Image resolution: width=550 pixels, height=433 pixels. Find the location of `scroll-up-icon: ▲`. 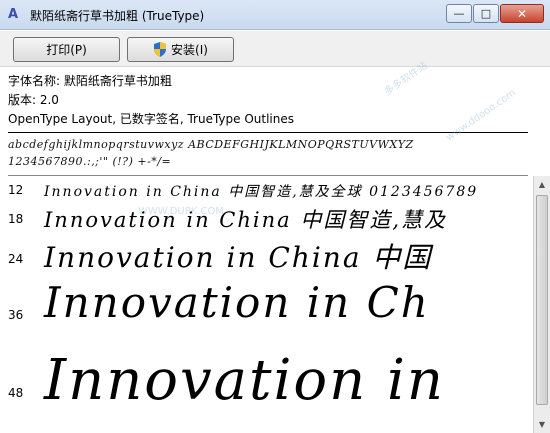

scroll-up-icon: ▲ is located at coordinates (542, 184).